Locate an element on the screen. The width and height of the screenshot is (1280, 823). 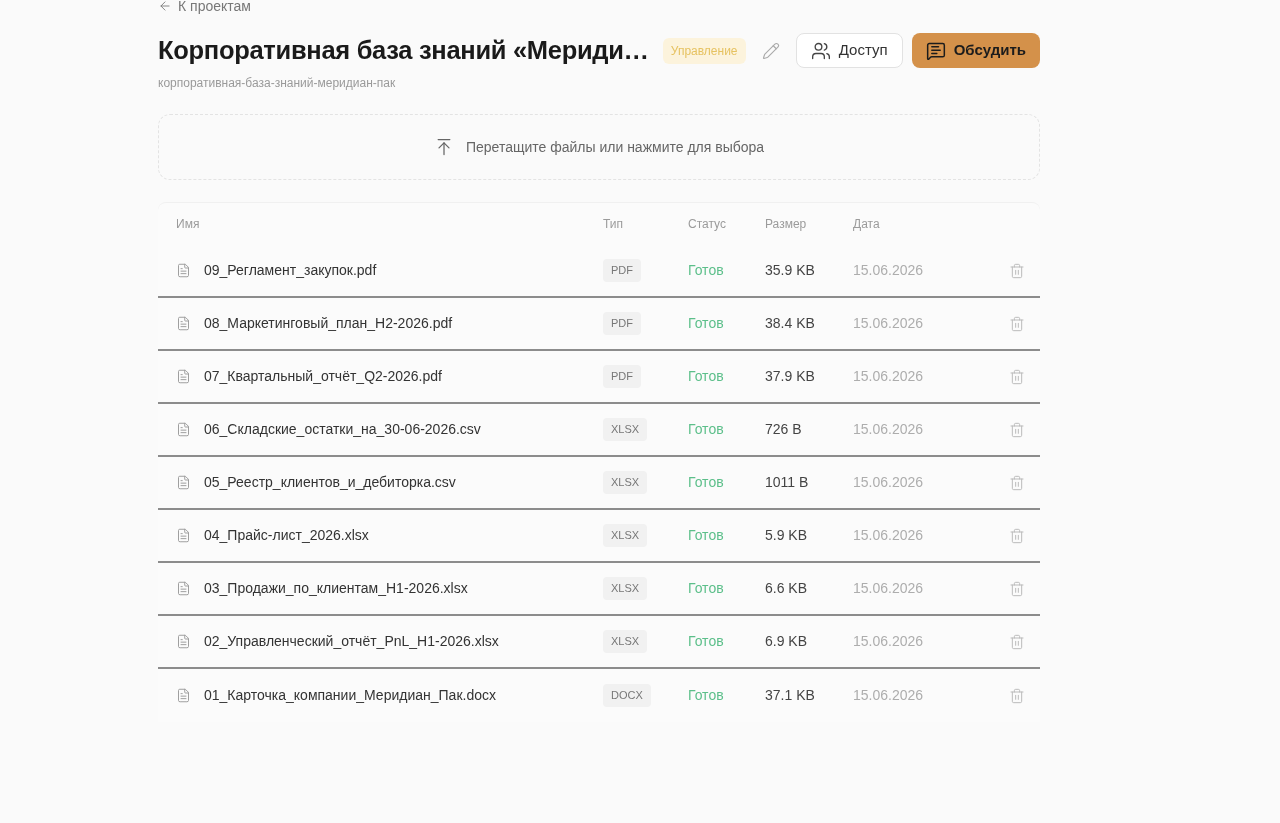
upload-dropzone: Перетащите файлы или нажмите для выбора is located at coordinates (599, 147).